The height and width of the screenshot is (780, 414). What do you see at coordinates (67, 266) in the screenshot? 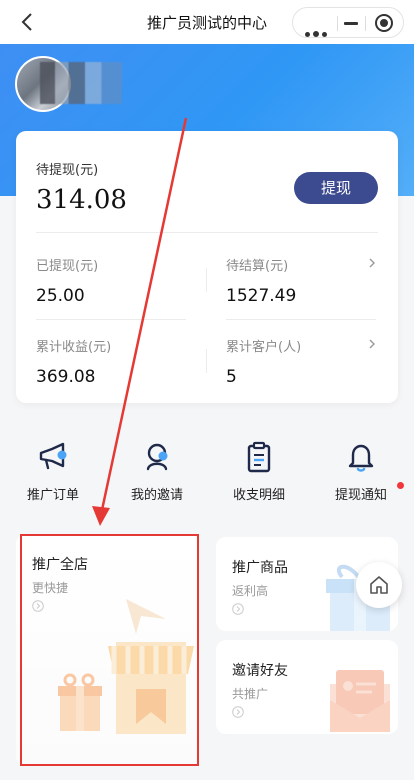
I see `stat-label: 已提现(元)` at bounding box center [67, 266].